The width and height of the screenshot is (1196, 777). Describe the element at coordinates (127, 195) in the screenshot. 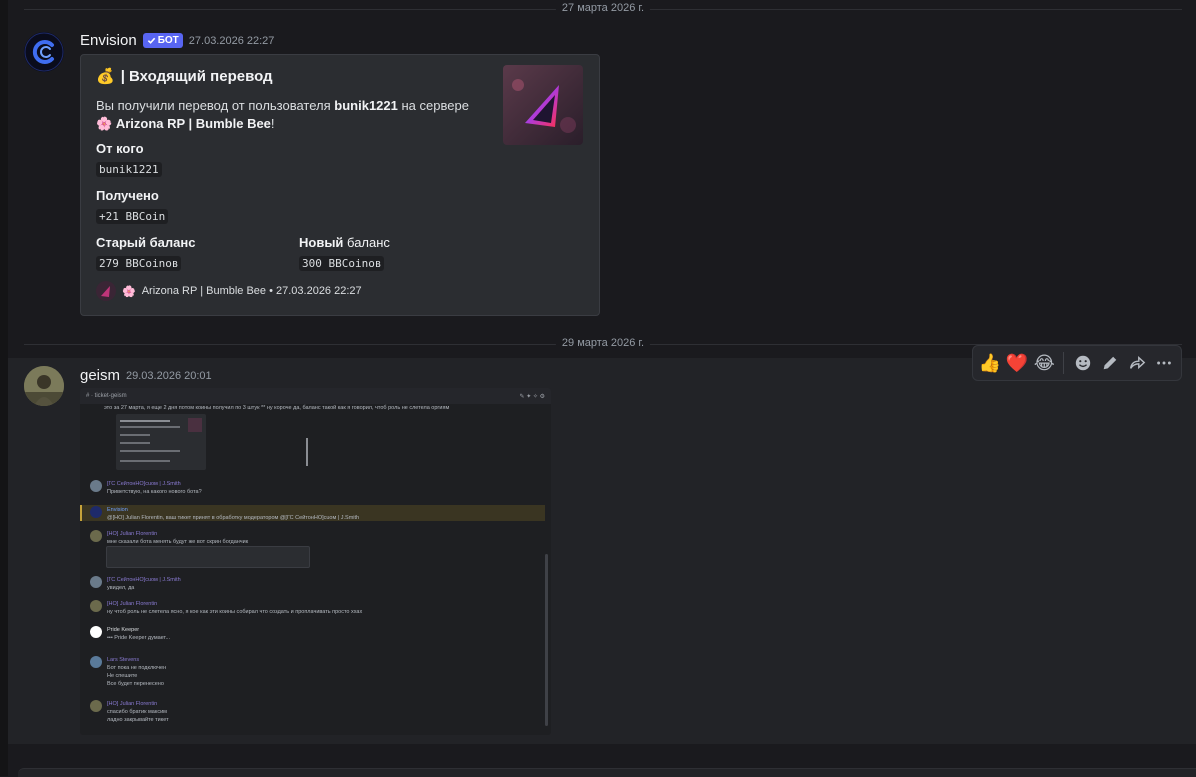

I see `field-received-label: Получено` at that location.